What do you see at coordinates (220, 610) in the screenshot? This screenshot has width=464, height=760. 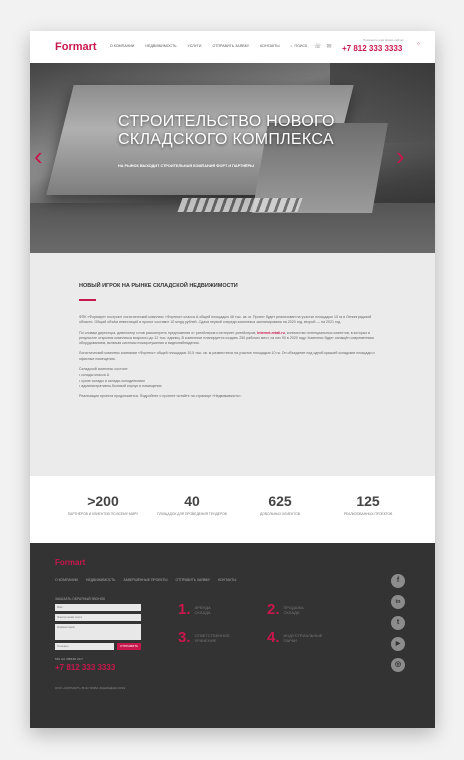 I see `service-label: АРЕНДА СКЛАДА` at bounding box center [220, 610].